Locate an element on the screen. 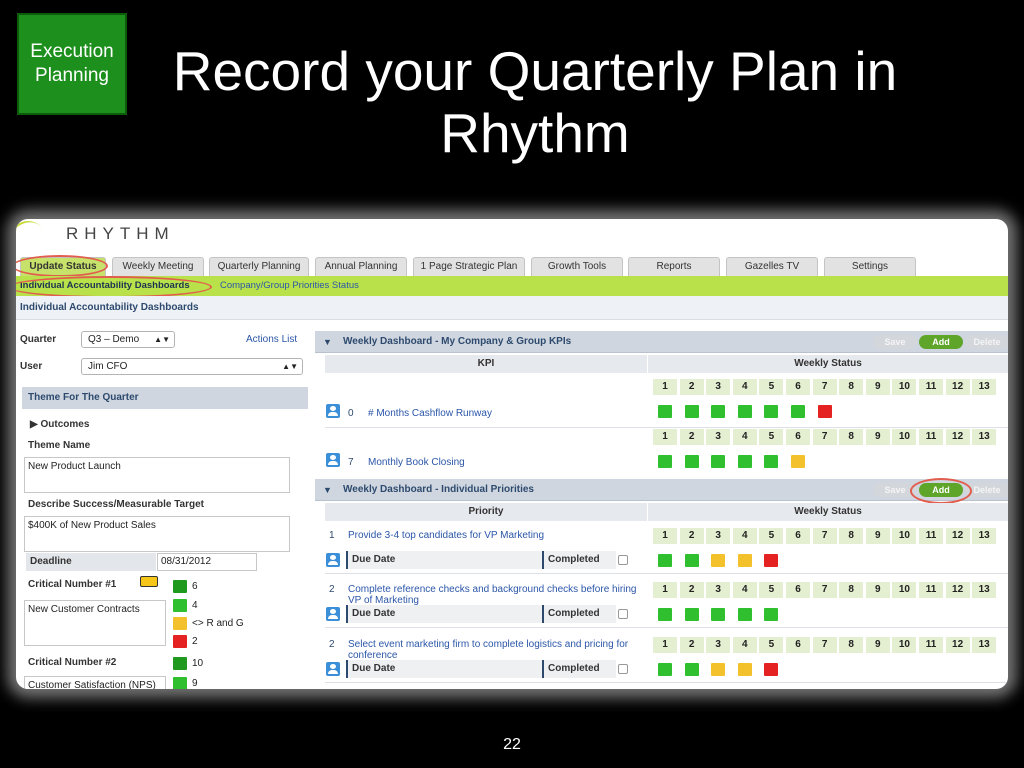  kpi-row-name: Monthly Book Closing is located at coordinates (416, 462).